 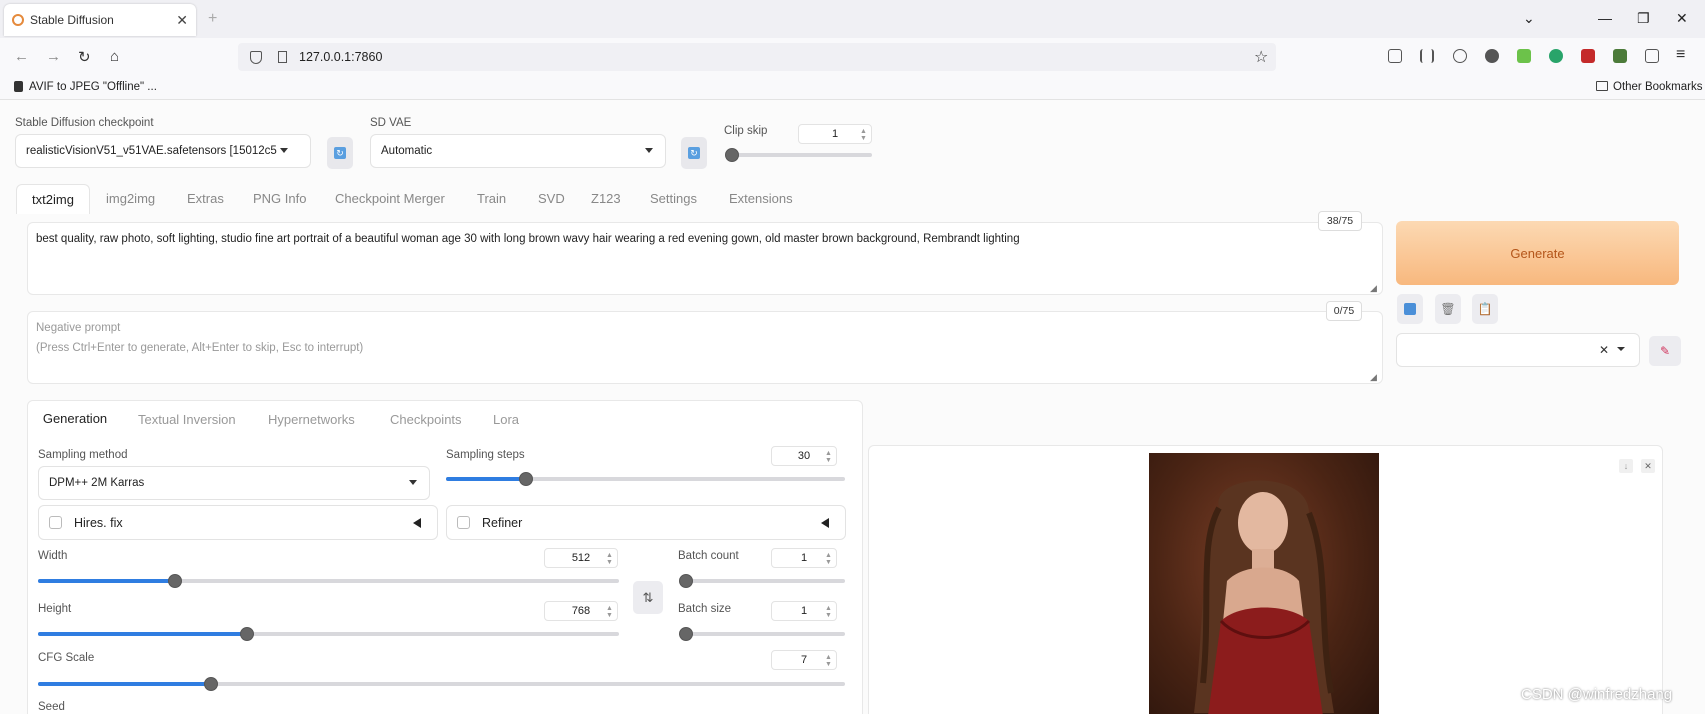 What do you see at coordinates (328, 634) in the screenshot?
I see `height-track` at bounding box center [328, 634].